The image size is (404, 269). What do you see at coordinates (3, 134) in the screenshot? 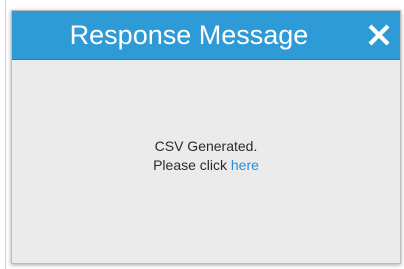
I see `background-page-edge` at bounding box center [3, 134].